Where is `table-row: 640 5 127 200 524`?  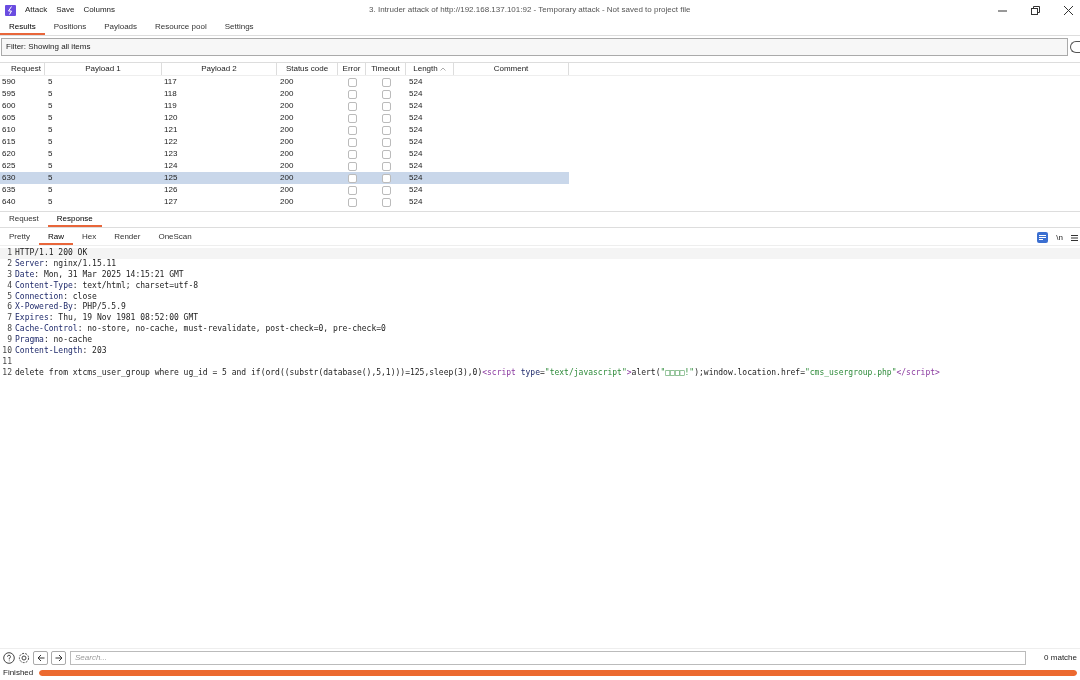 table-row: 640 5 127 200 524 is located at coordinates (284, 202).